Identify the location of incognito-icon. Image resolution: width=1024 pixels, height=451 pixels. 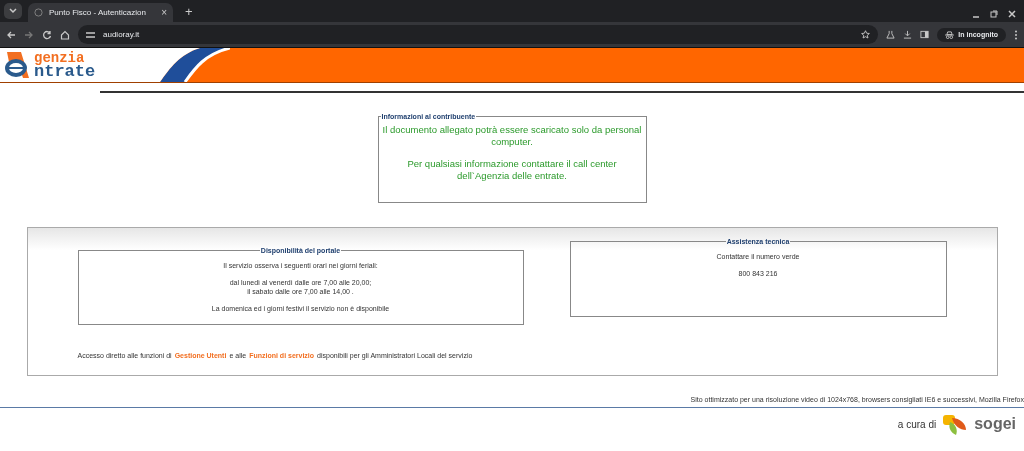
(950, 34).